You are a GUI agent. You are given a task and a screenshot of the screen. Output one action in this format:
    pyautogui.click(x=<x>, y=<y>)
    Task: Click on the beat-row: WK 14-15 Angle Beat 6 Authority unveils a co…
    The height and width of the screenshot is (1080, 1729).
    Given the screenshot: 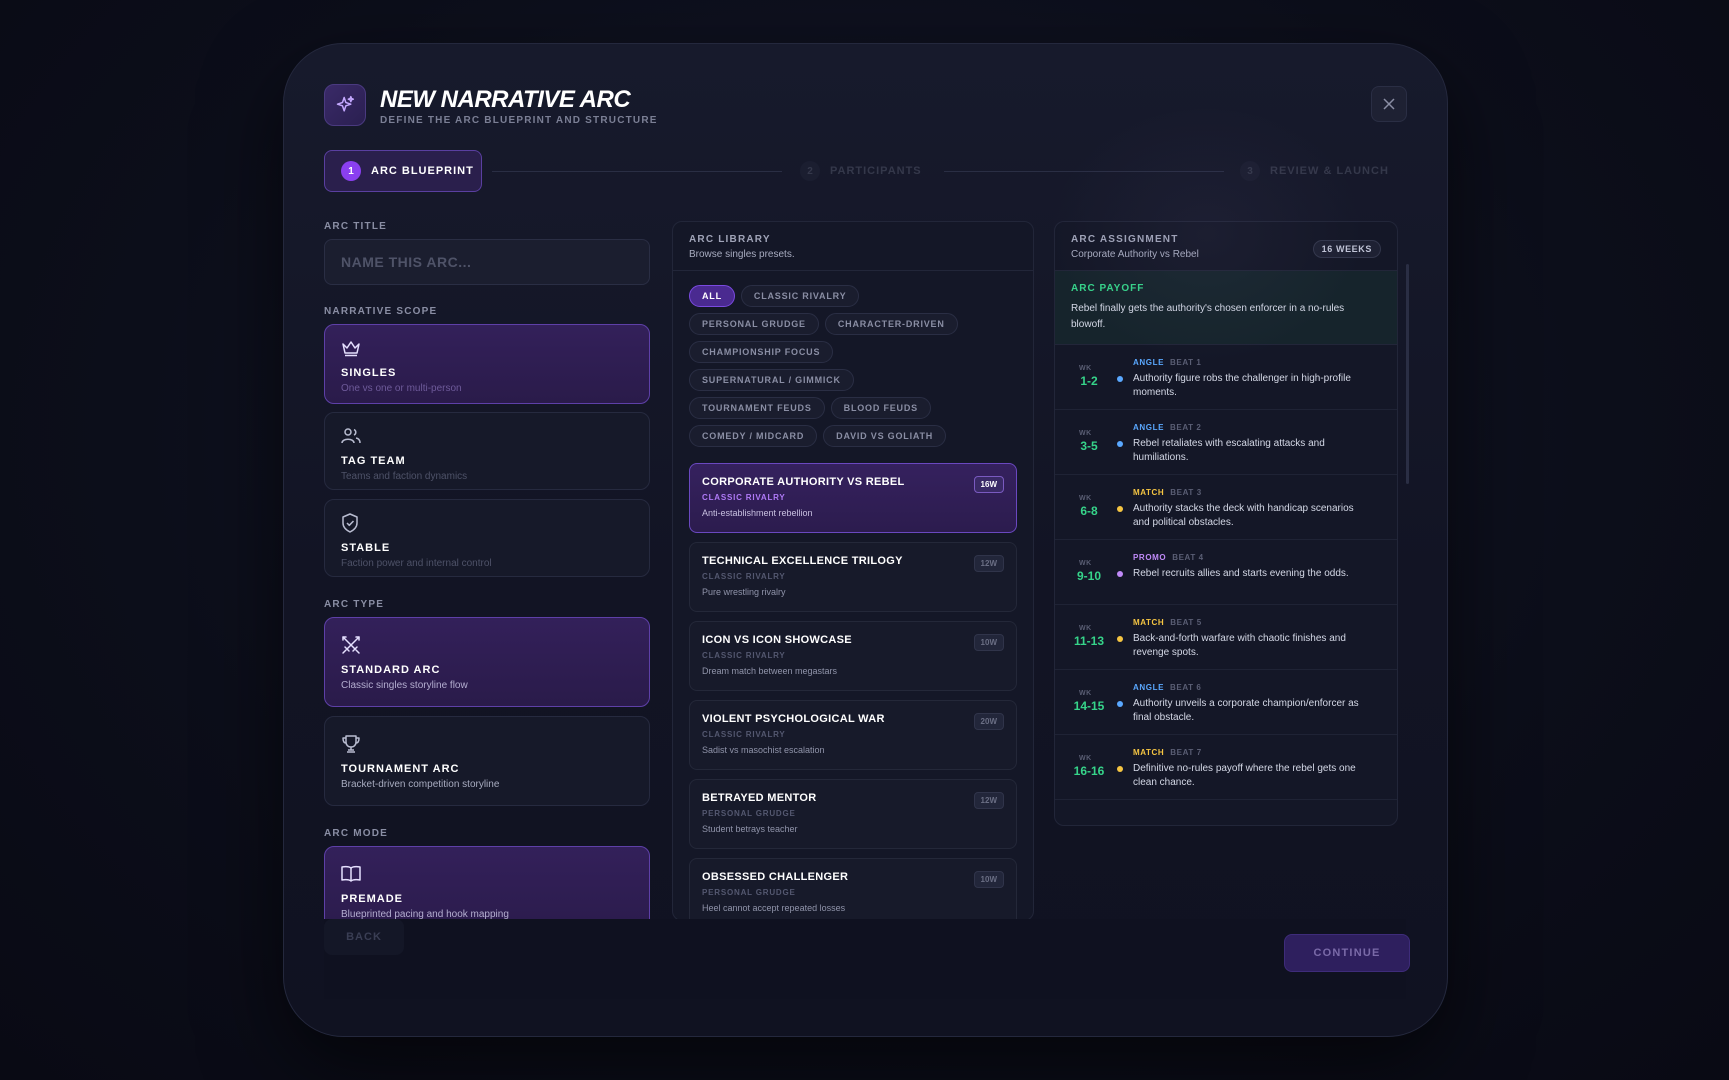 What is the action you would take?
    pyautogui.click(x=1226, y=702)
    